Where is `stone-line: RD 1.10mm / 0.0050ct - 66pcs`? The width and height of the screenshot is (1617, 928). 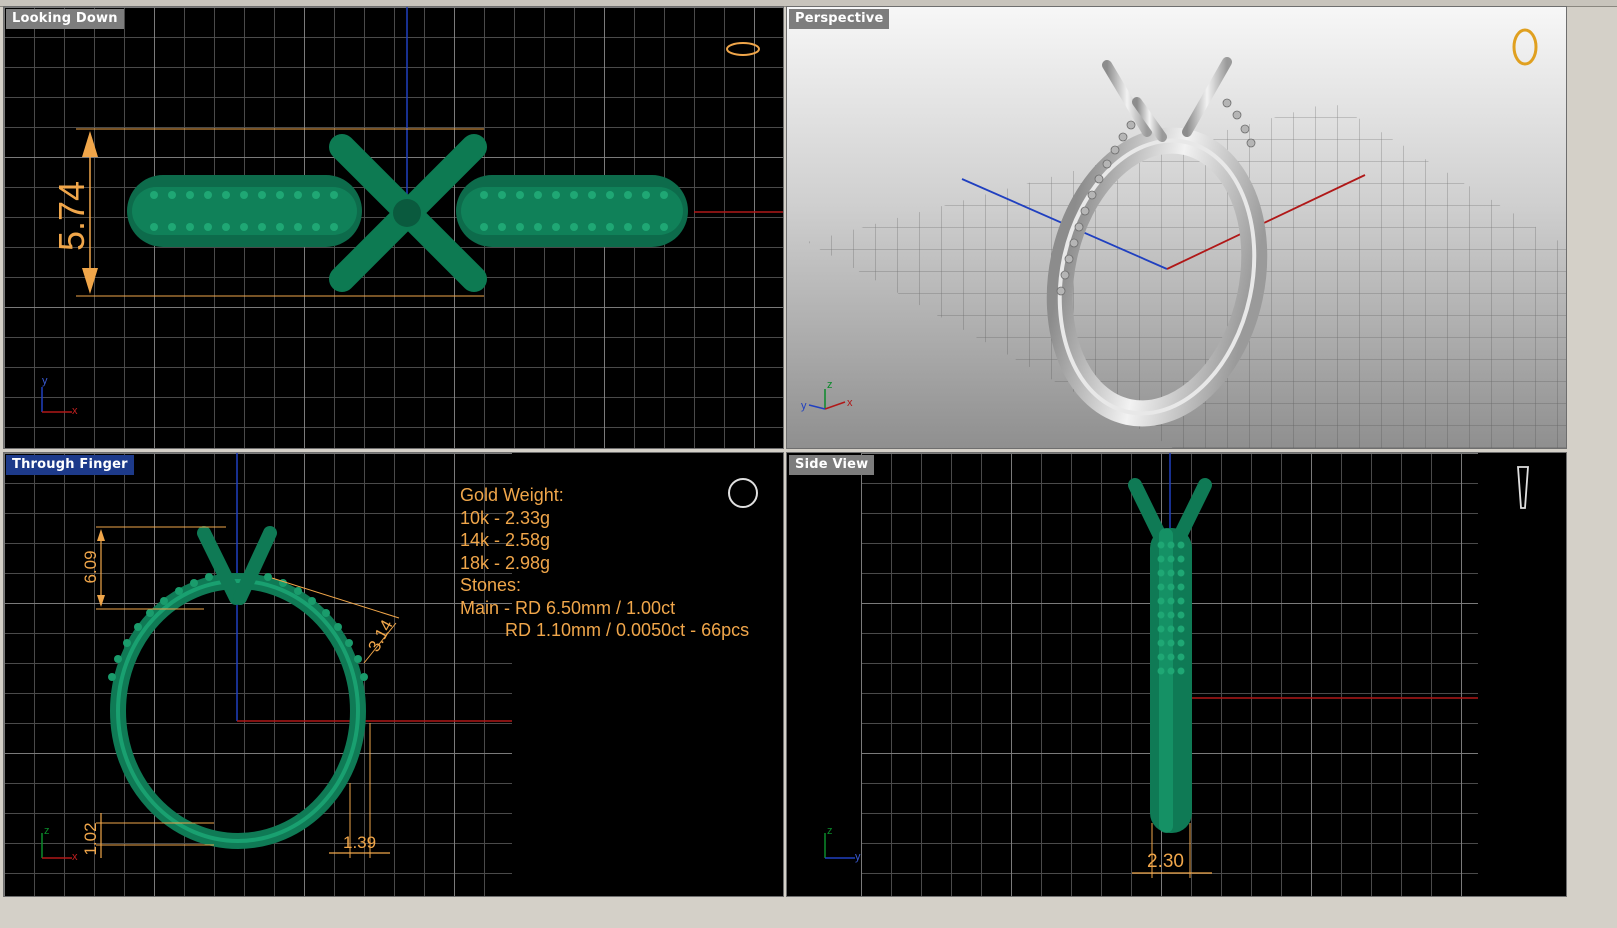
stone-line: RD 1.10mm / 0.0050ct - 66pcs is located at coordinates (605, 630).